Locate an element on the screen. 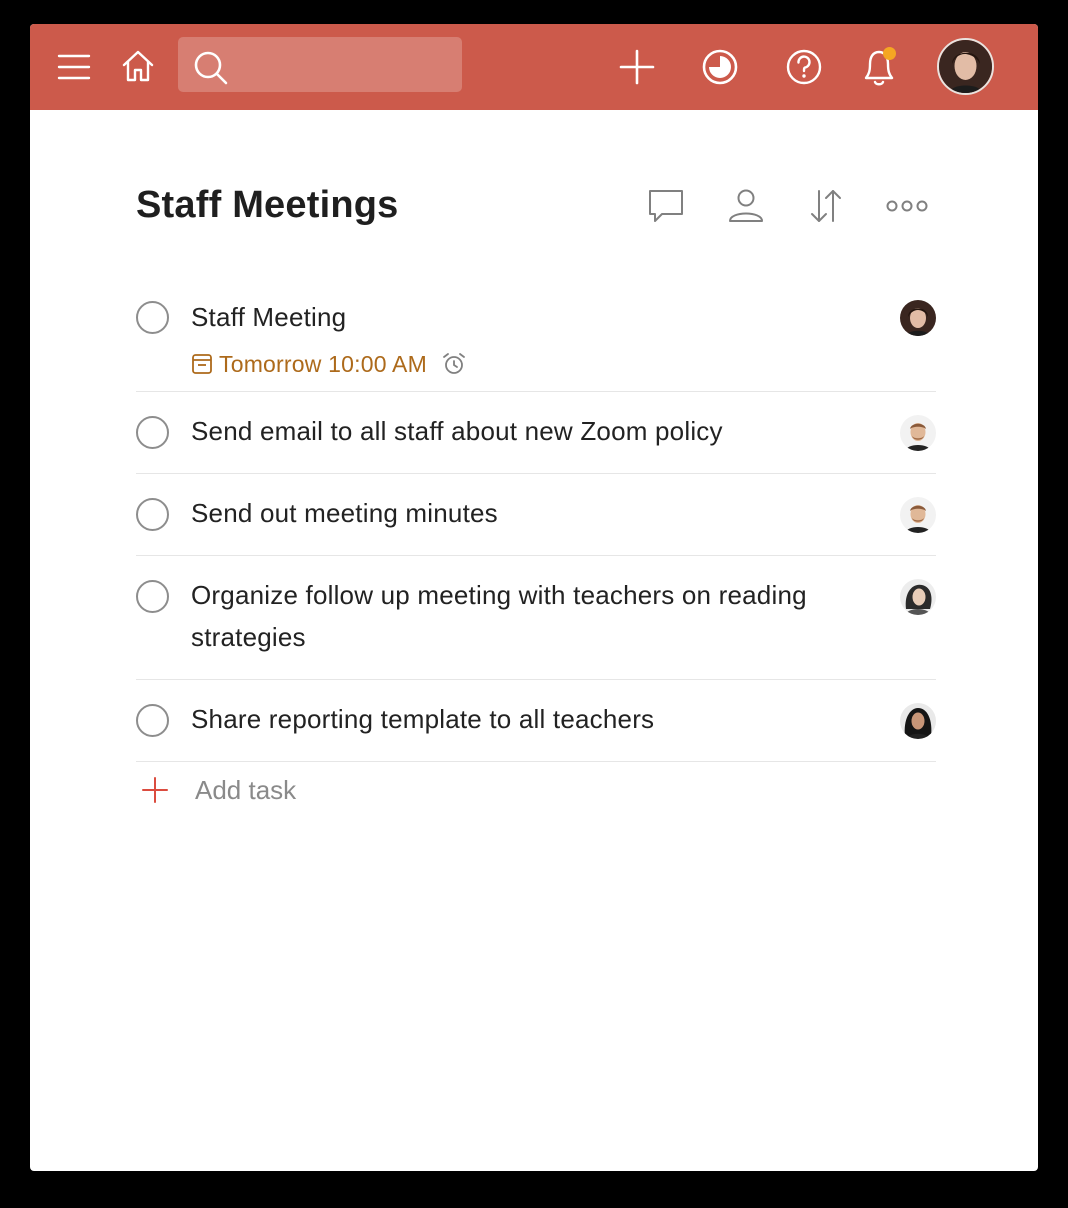 Image resolution: width=1068 pixels, height=1208 pixels. help-icon is located at coordinates (804, 67).